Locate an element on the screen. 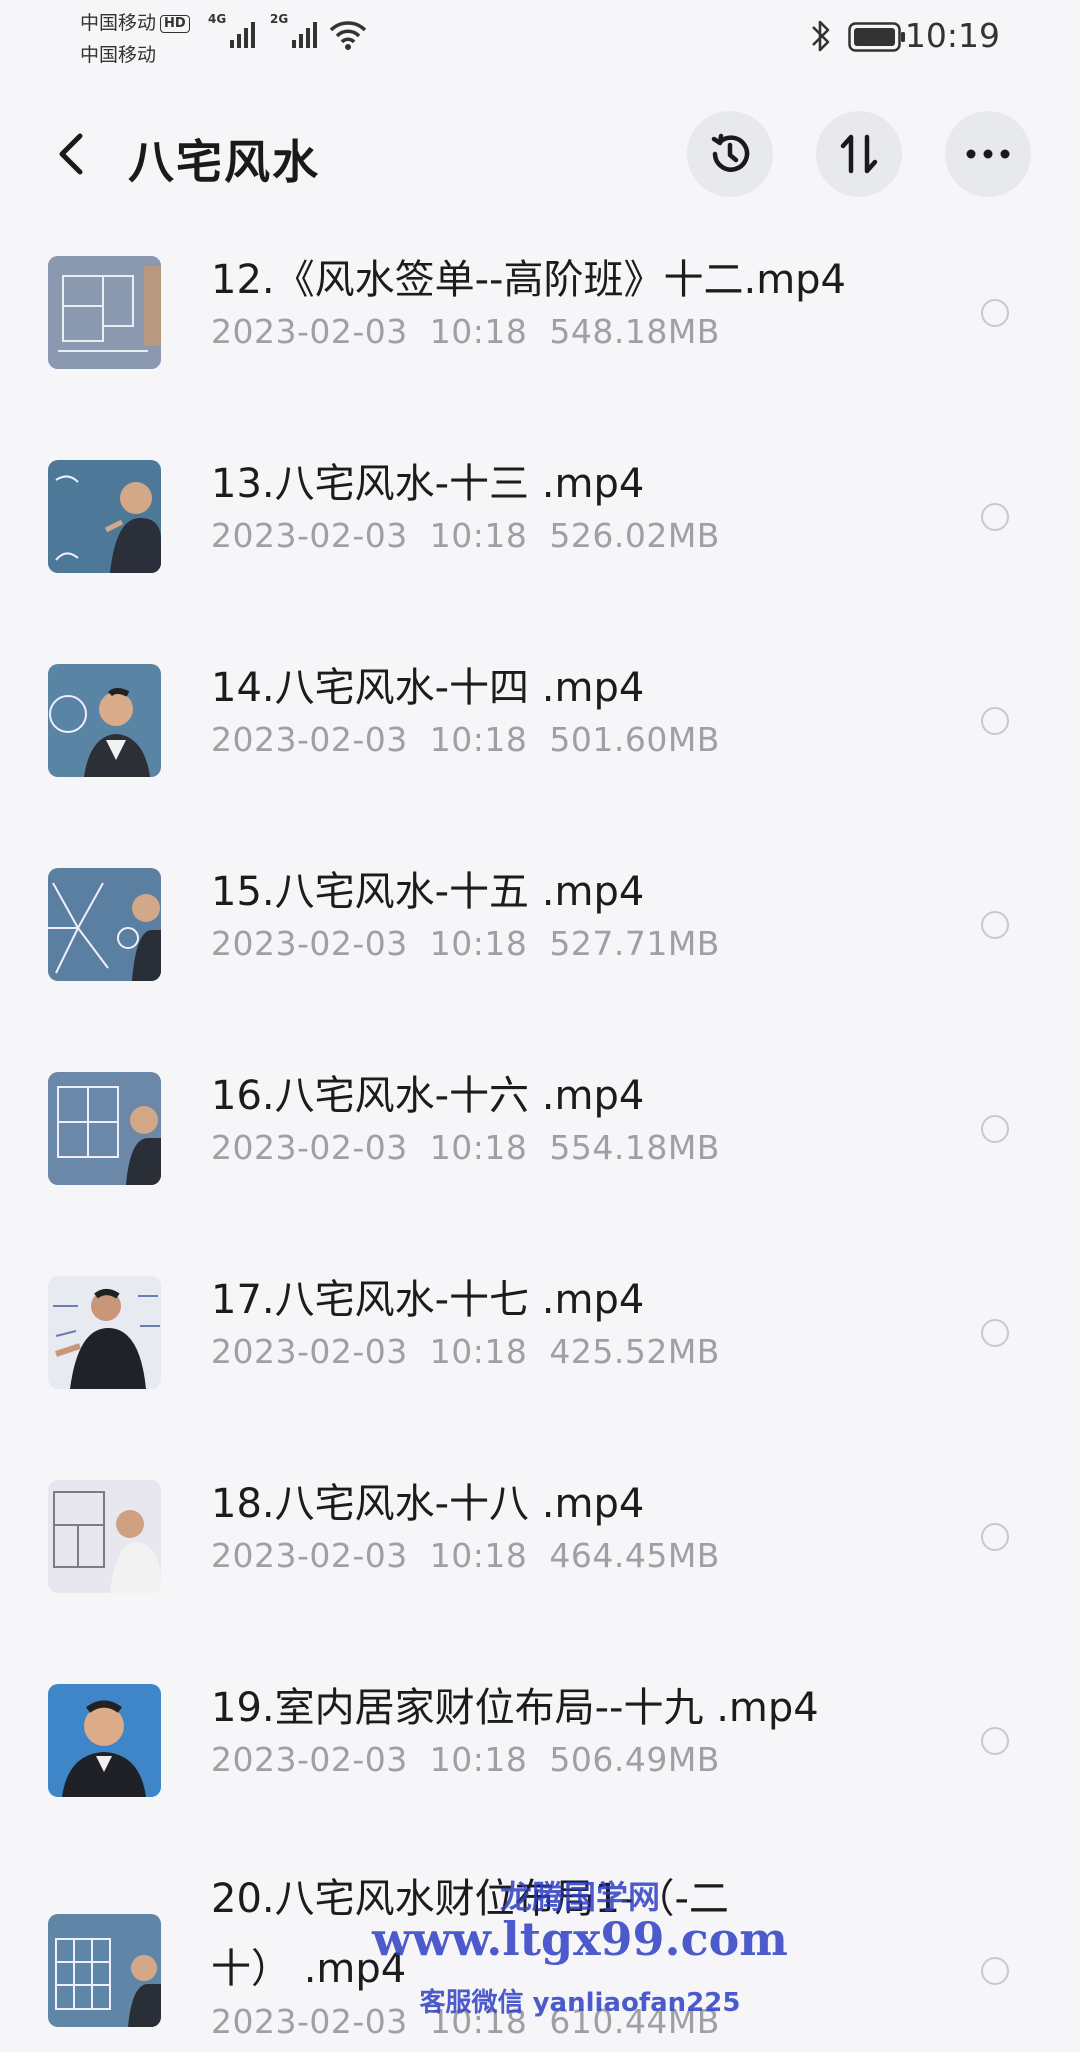 The width and height of the screenshot is (1080, 2052). back-button is located at coordinates (71, 154).